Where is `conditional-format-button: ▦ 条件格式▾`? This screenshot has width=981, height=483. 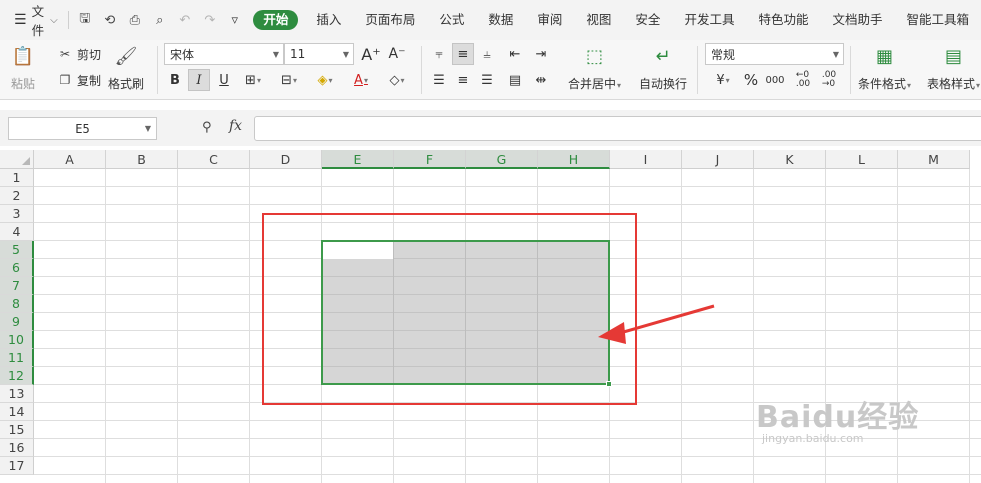
conditional-format-button: ▦ 条件格式▾ is located at coordinates (884, 68).